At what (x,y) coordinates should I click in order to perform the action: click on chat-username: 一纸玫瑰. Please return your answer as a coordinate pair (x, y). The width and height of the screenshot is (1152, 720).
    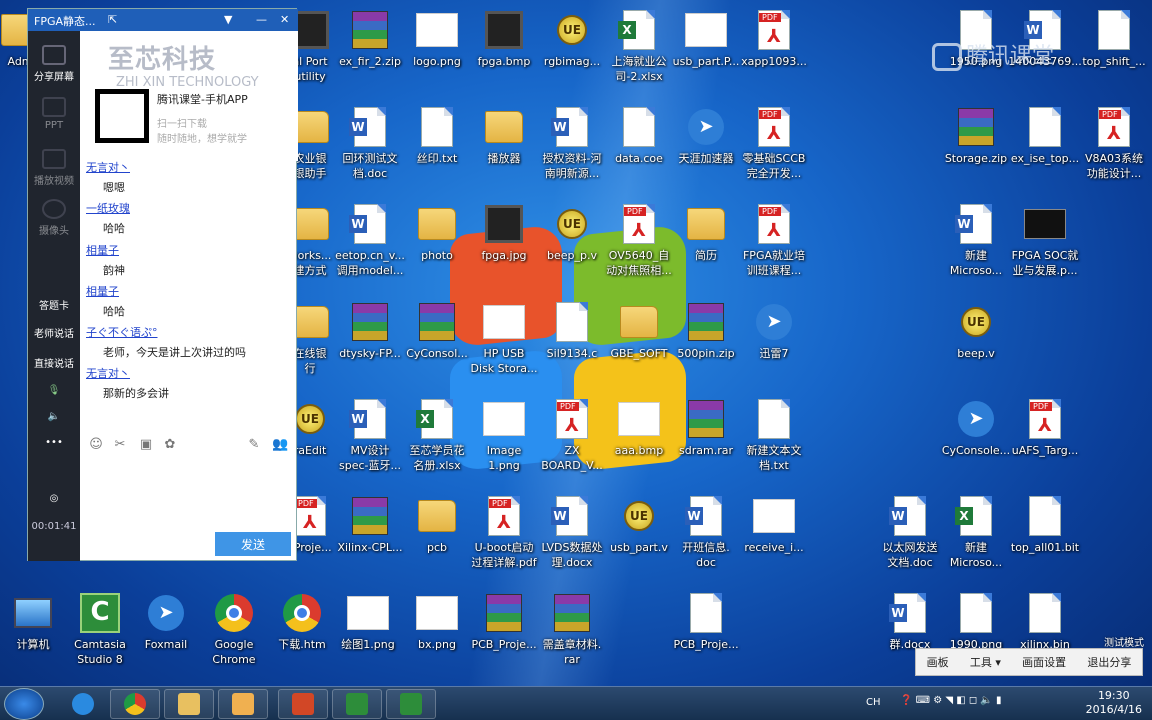
    Looking at the image, I should click on (189, 210).